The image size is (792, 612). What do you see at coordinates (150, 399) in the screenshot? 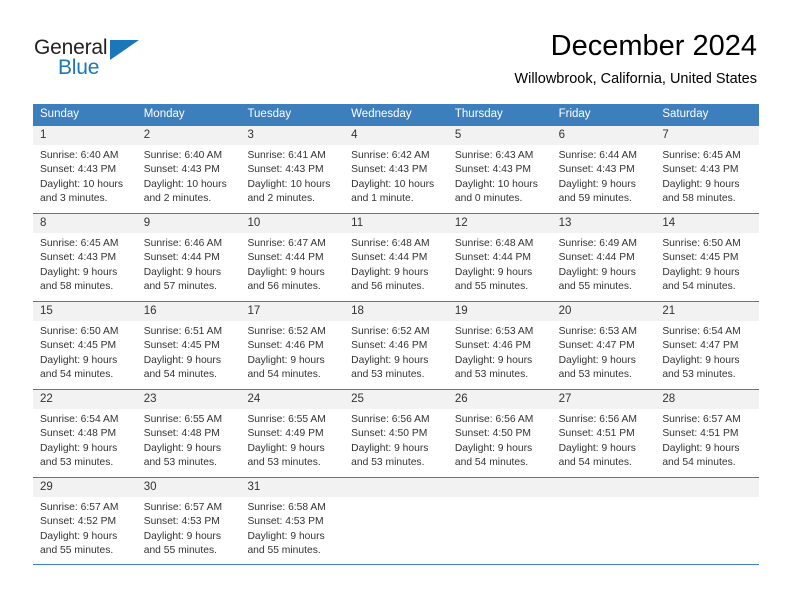
I see `day-number: 23` at bounding box center [150, 399].